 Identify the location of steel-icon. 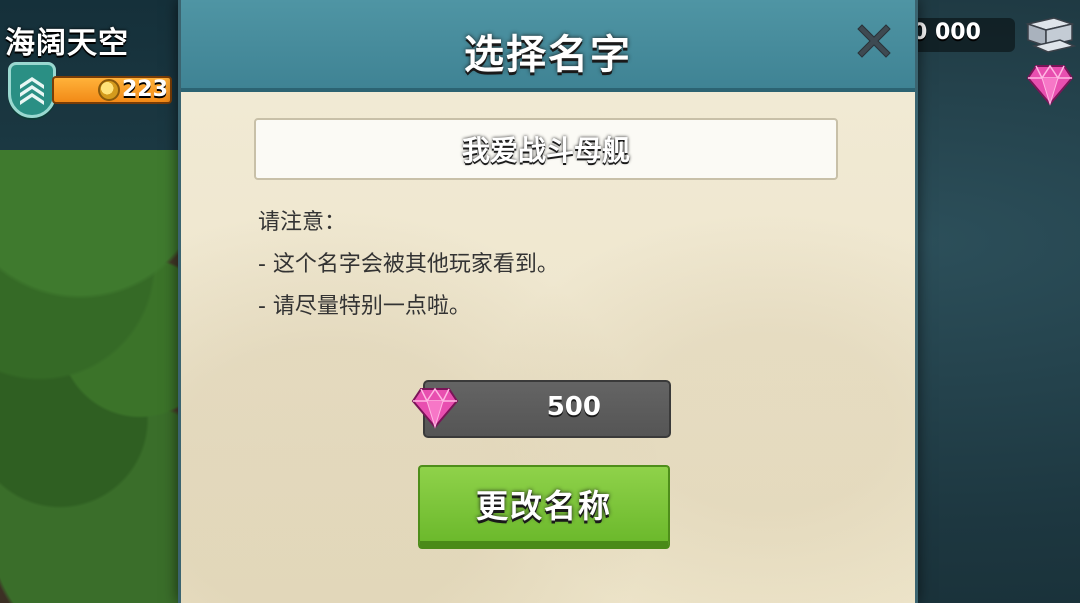
(1050, 36).